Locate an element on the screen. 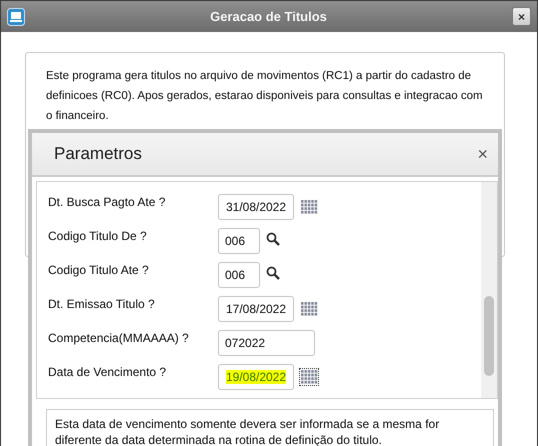 This screenshot has width=538, height=446. window-title: Geracao de Titulos is located at coordinates (268, 16).